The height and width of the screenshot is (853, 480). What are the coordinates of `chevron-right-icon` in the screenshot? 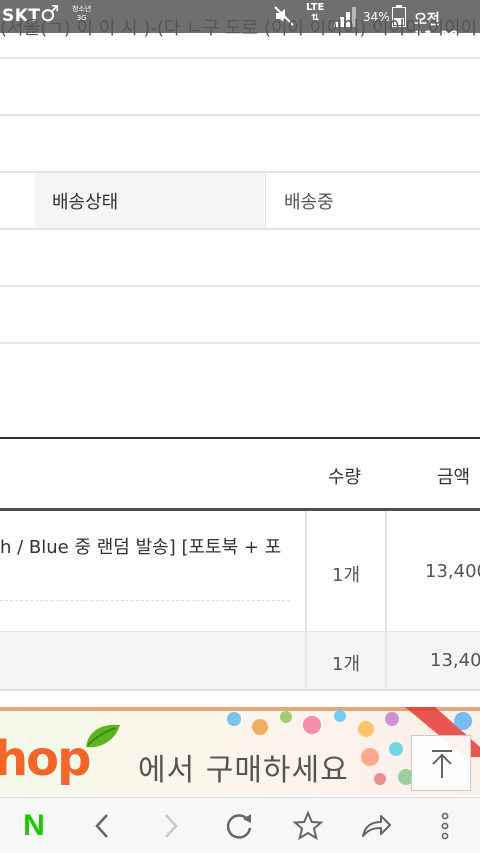 It's located at (171, 826).